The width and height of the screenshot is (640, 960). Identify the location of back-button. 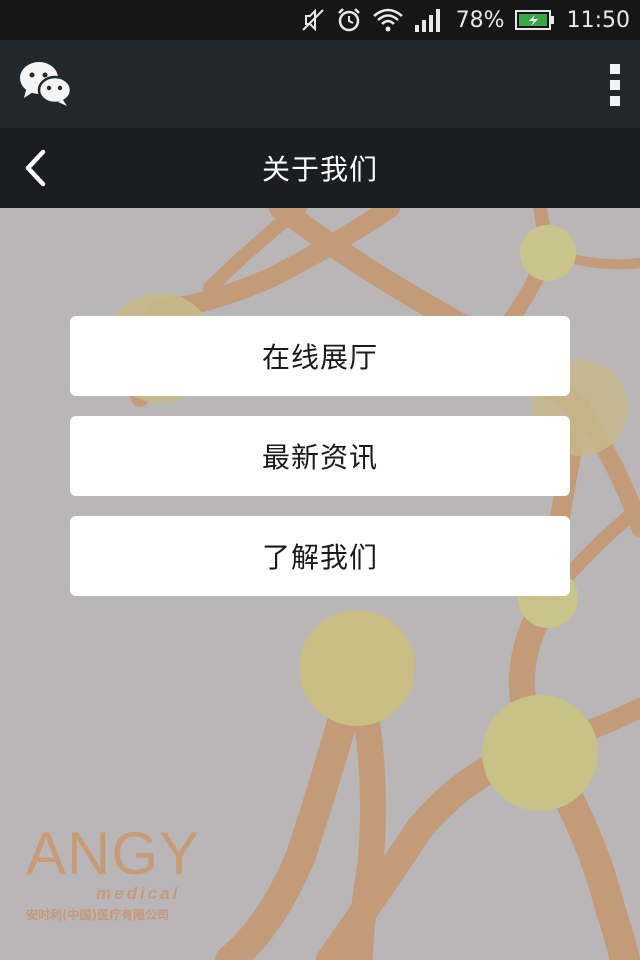
(36, 168).